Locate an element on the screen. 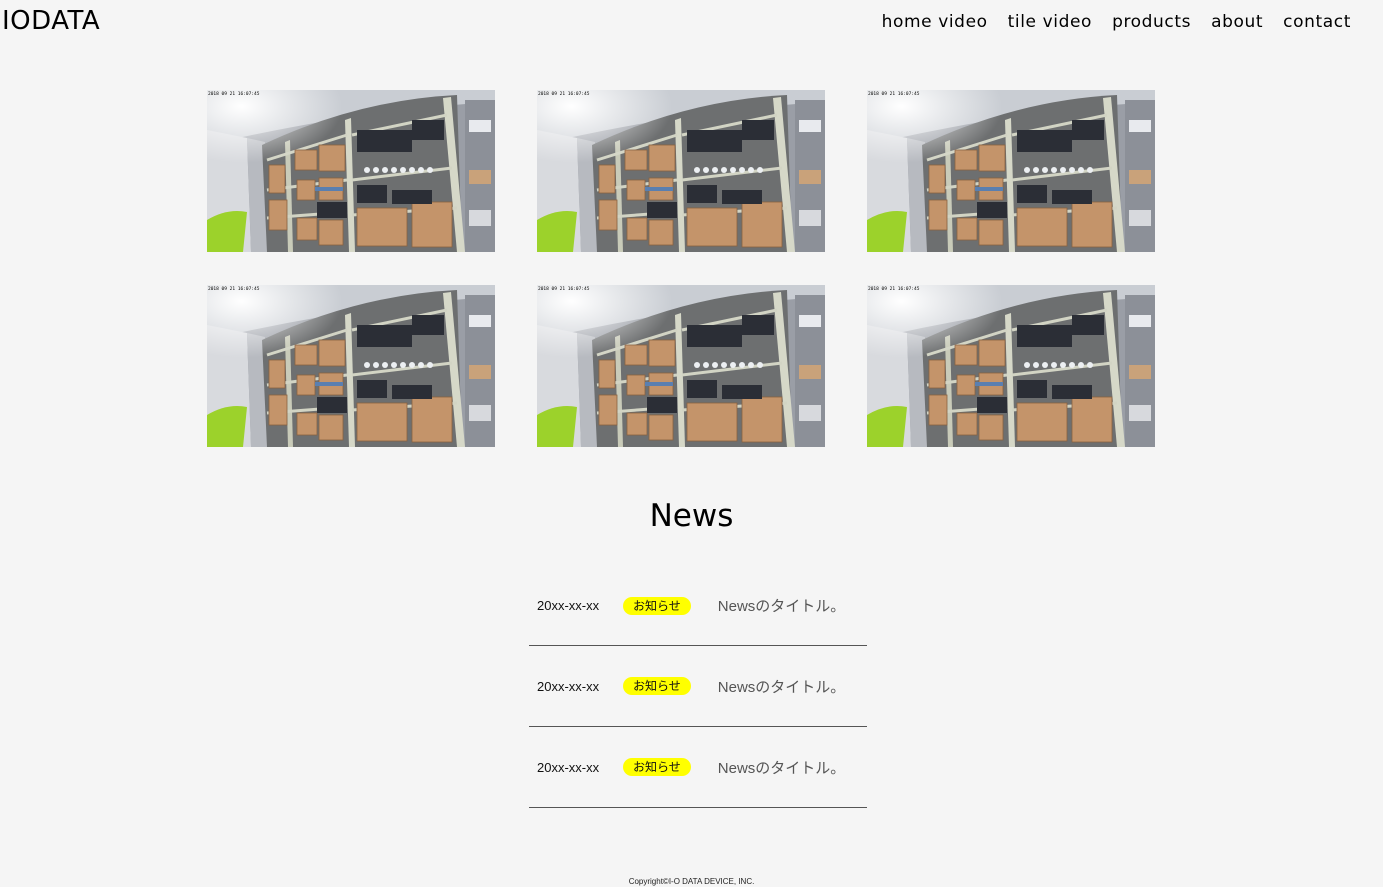 The image size is (1383, 887). news-heading: News is located at coordinates (691, 516).